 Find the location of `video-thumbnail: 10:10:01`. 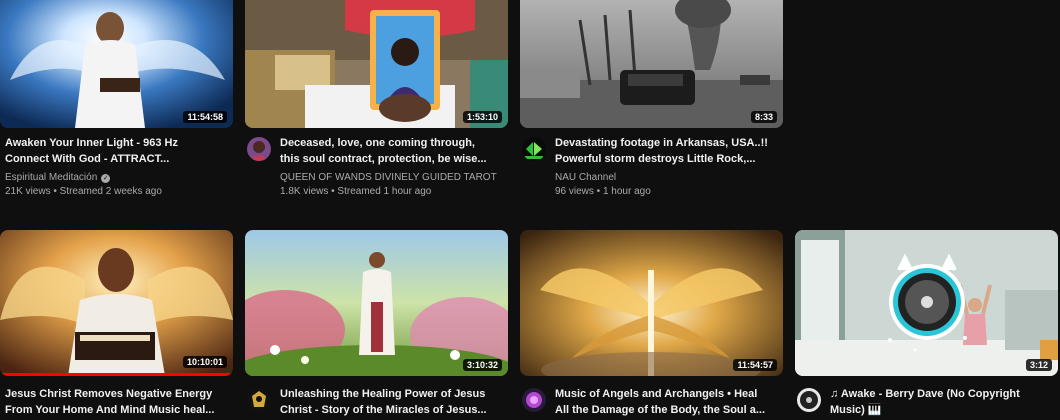

video-thumbnail: 10:10:01 is located at coordinates (116, 303).